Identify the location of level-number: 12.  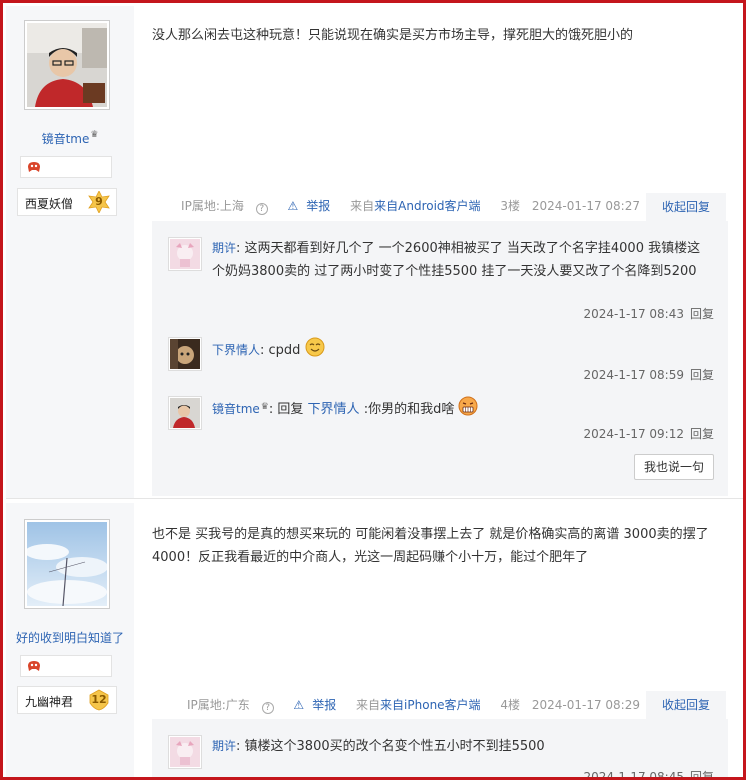
(99, 699).